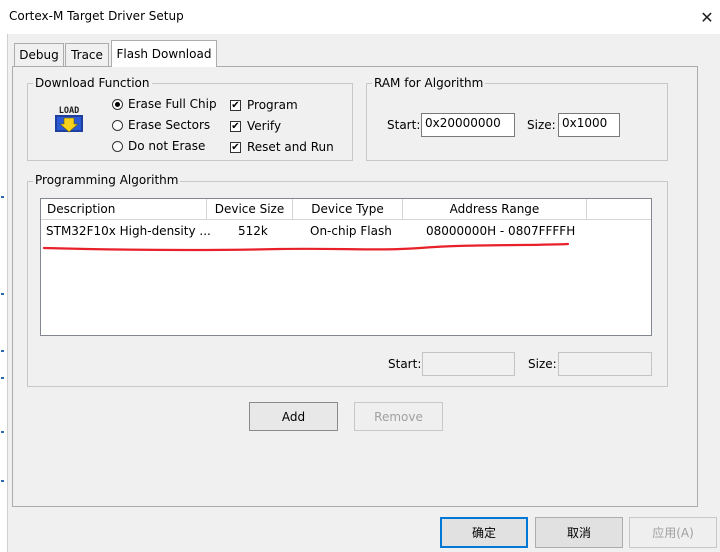 The width and height of the screenshot is (720, 552). What do you see at coordinates (468, 125) in the screenshot?
I see `ram-start-input: 0x20000000` at bounding box center [468, 125].